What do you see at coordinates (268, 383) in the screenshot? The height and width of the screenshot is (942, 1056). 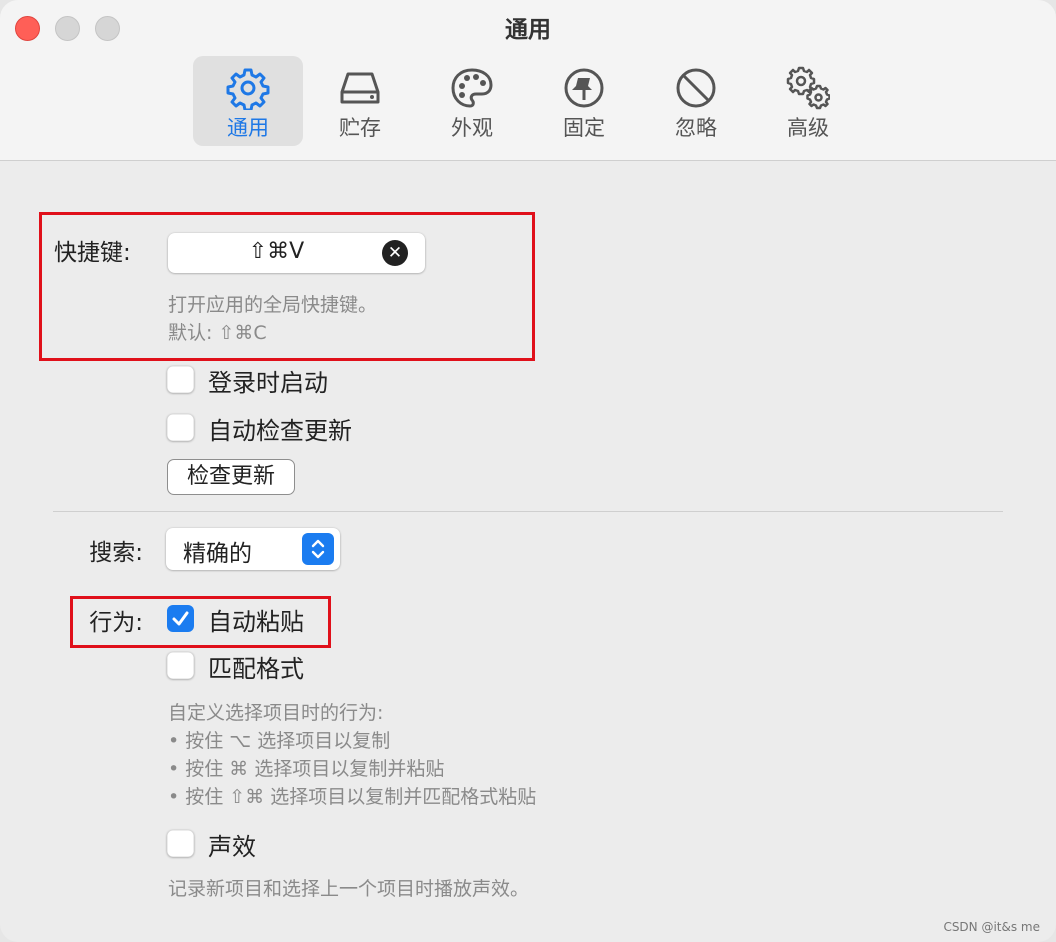 I see `launch-at-login-label: 登录时启动` at bounding box center [268, 383].